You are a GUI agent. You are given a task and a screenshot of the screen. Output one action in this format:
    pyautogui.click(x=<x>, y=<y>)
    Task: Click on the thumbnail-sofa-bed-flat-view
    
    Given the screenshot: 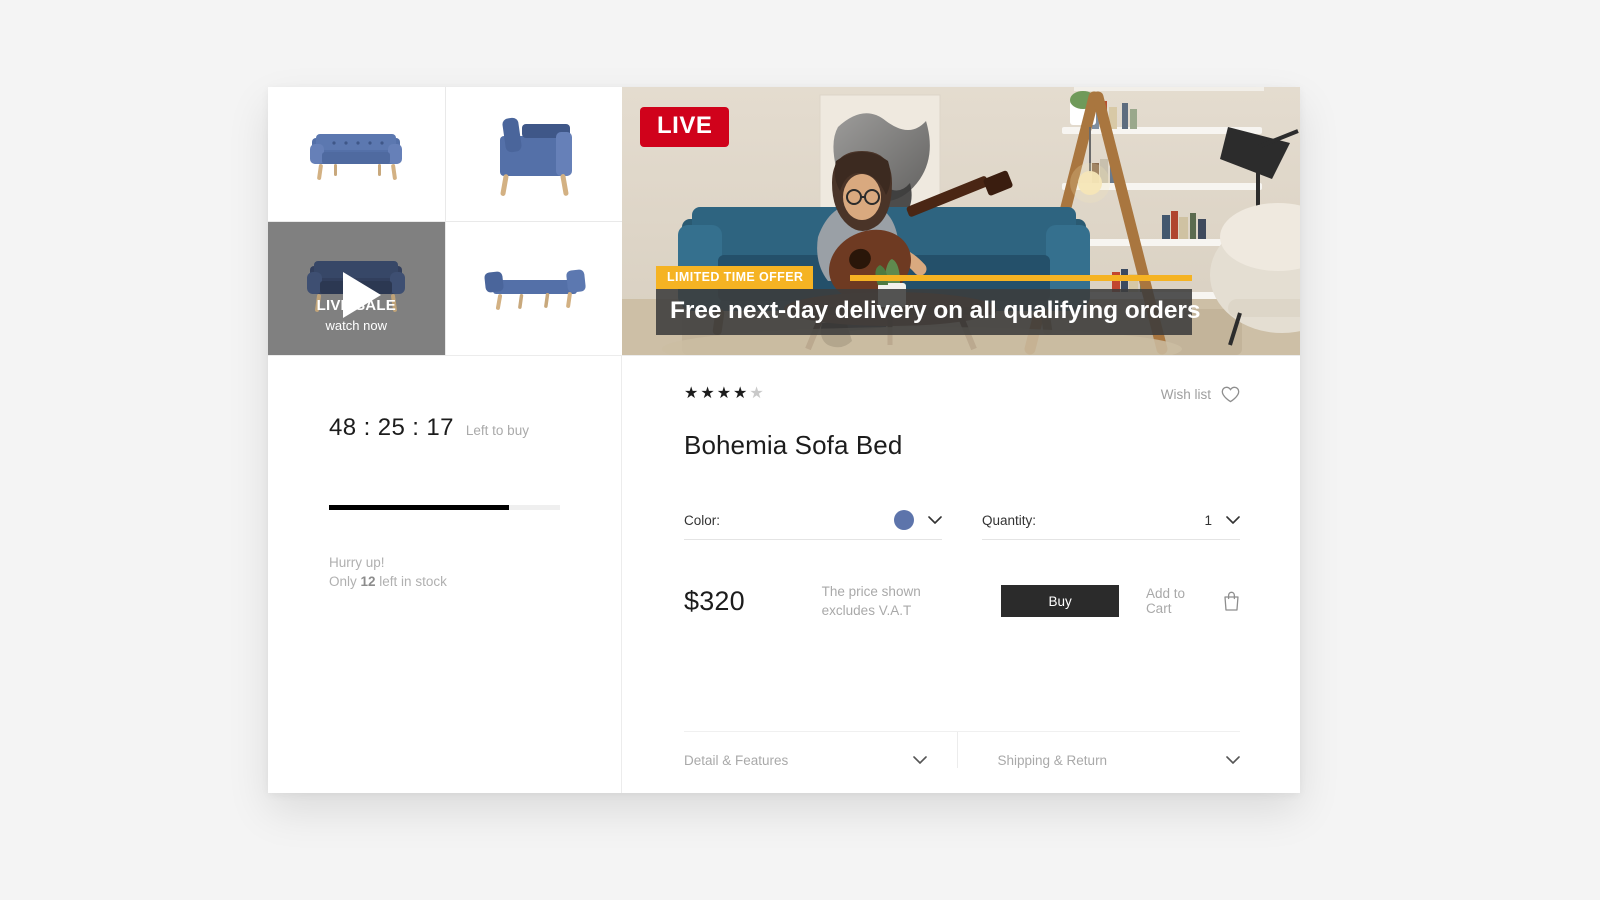 What is the action you would take?
    pyautogui.click(x=533, y=288)
    